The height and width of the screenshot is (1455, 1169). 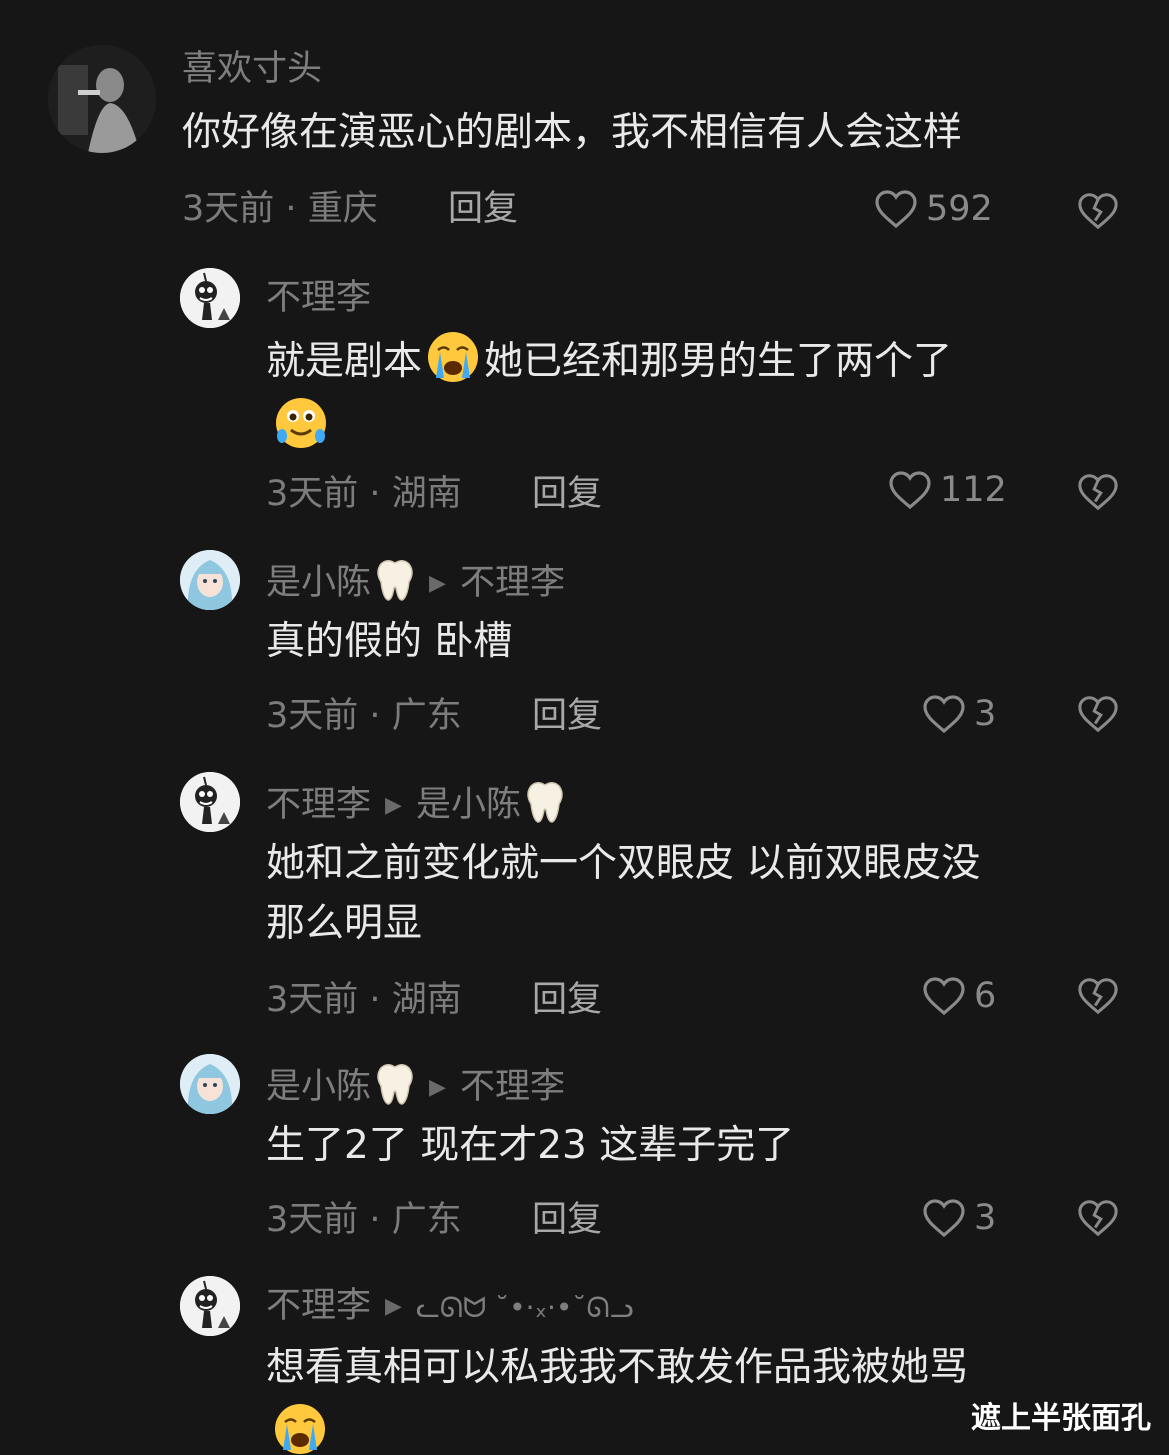 I want to click on username-line: 不理李 ▶ ᓚᘏᗢ ˘•·ₓ·•˘ᘏᓗ, so click(x=450, y=1308).